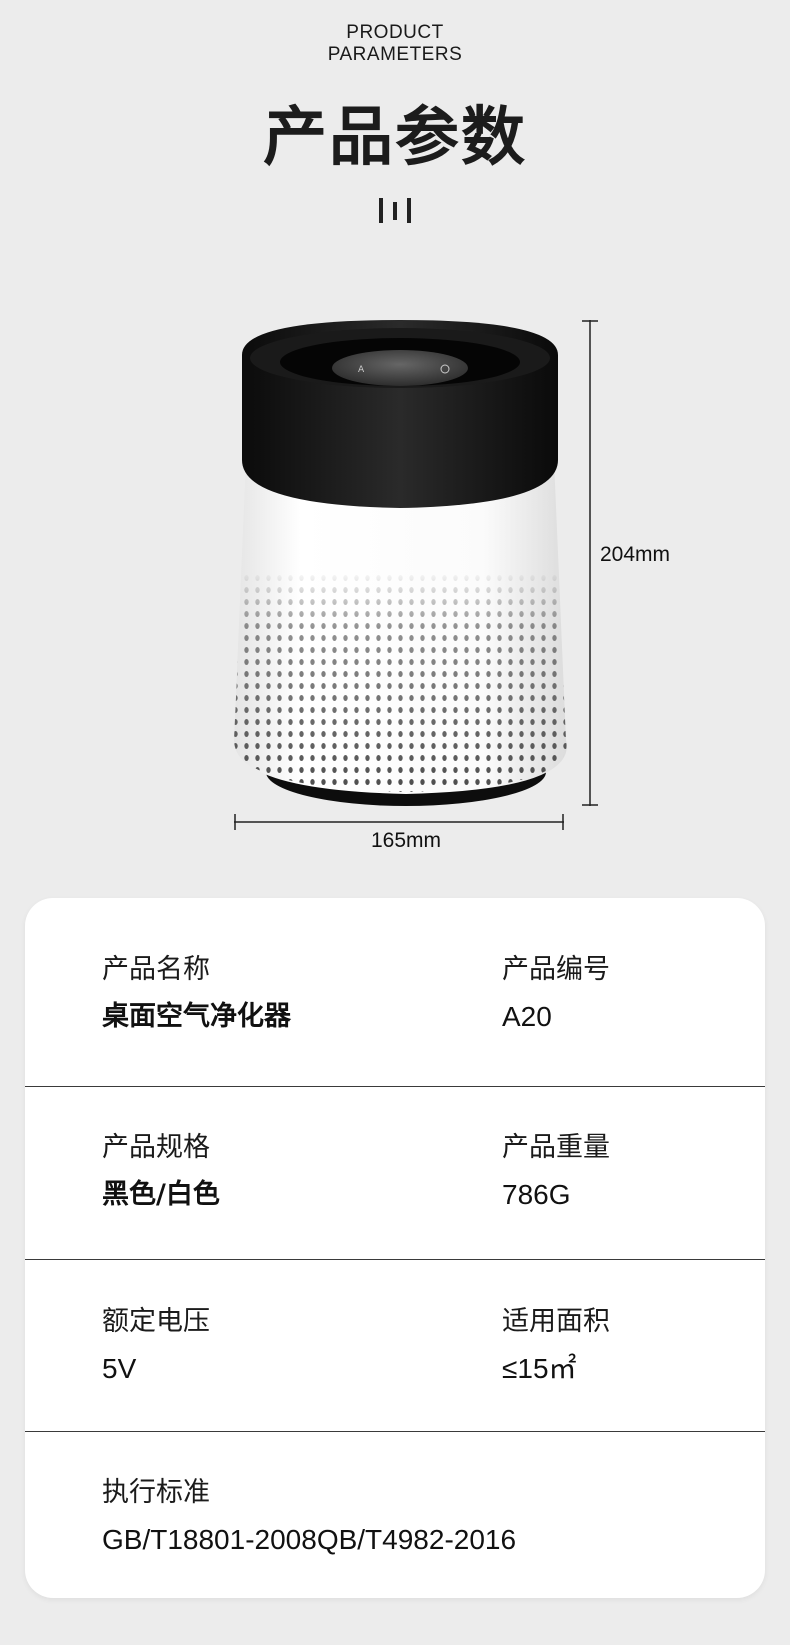  What do you see at coordinates (161, 1171) in the screenshot?
I see `spec-cell: 产品规格 黑色/白色` at bounding box center [161, 1171].